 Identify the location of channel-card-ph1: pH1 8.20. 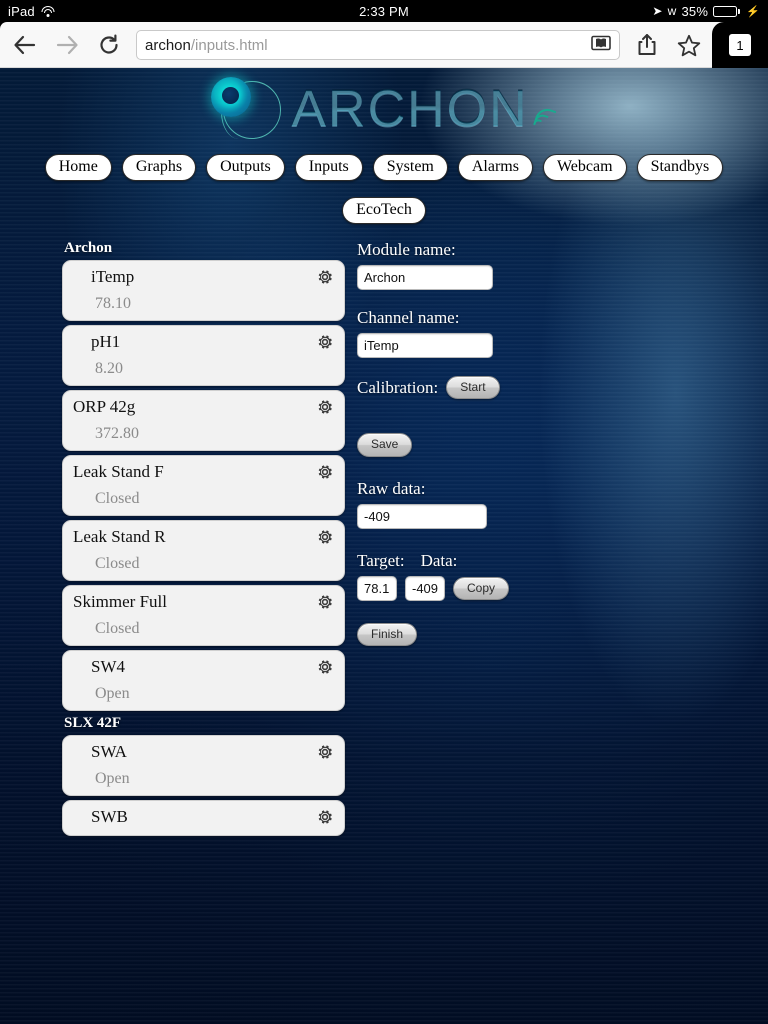
(203, 355).